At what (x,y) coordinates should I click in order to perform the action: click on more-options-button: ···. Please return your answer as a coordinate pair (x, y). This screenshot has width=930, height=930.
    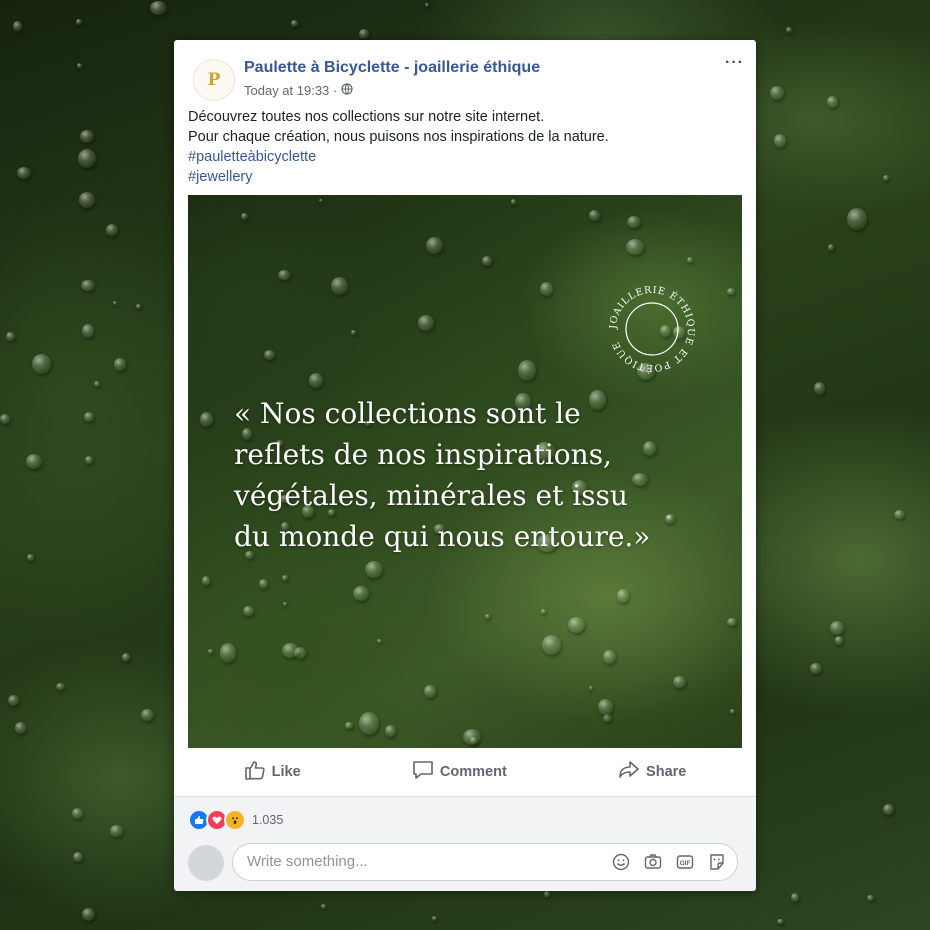
    Looking at the image, I should click on (734, 63).